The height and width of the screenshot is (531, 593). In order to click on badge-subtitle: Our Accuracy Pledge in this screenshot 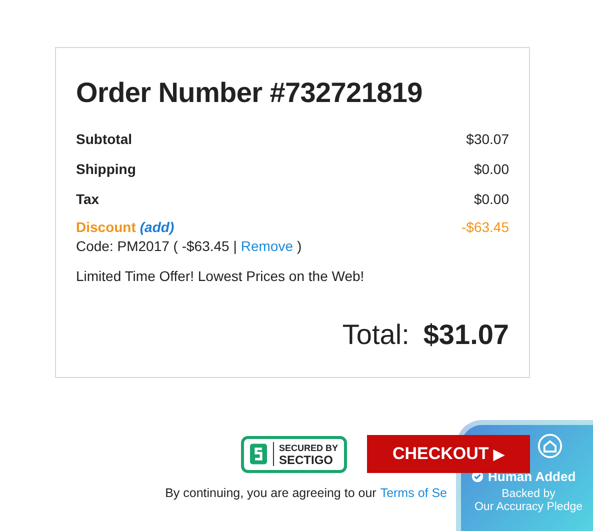, I will do `click(528, 507)`.